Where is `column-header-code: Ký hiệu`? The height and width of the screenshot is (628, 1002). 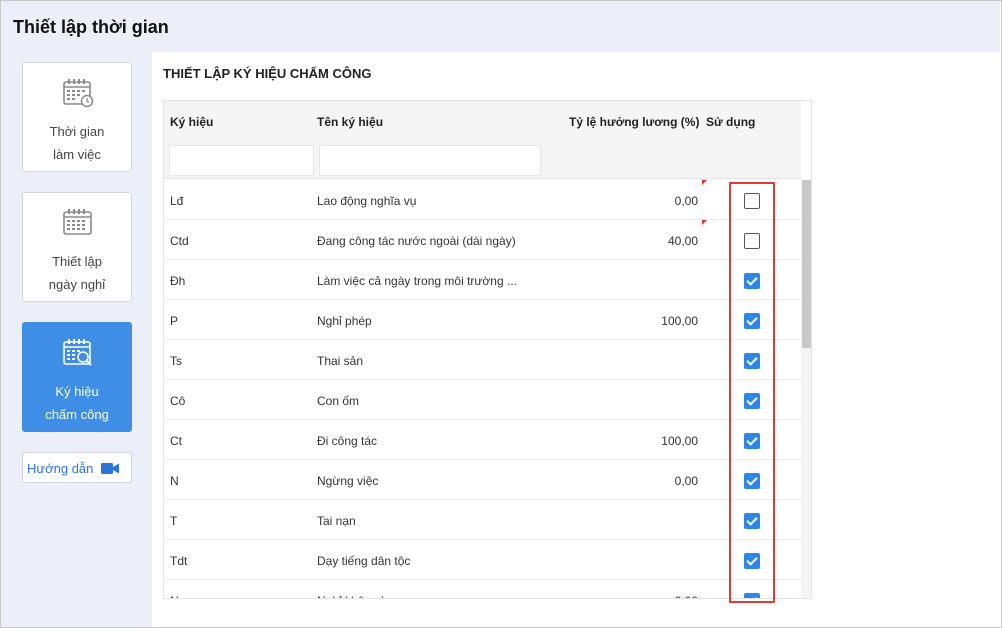 column-header-code: Ký hiệu is located at coordinates (191, 122).